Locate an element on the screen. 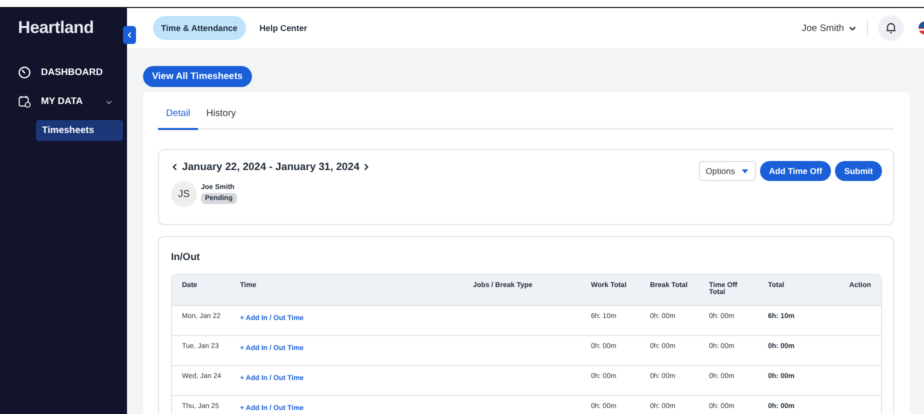  logo: Heartland is located at coordinates (56, 28).